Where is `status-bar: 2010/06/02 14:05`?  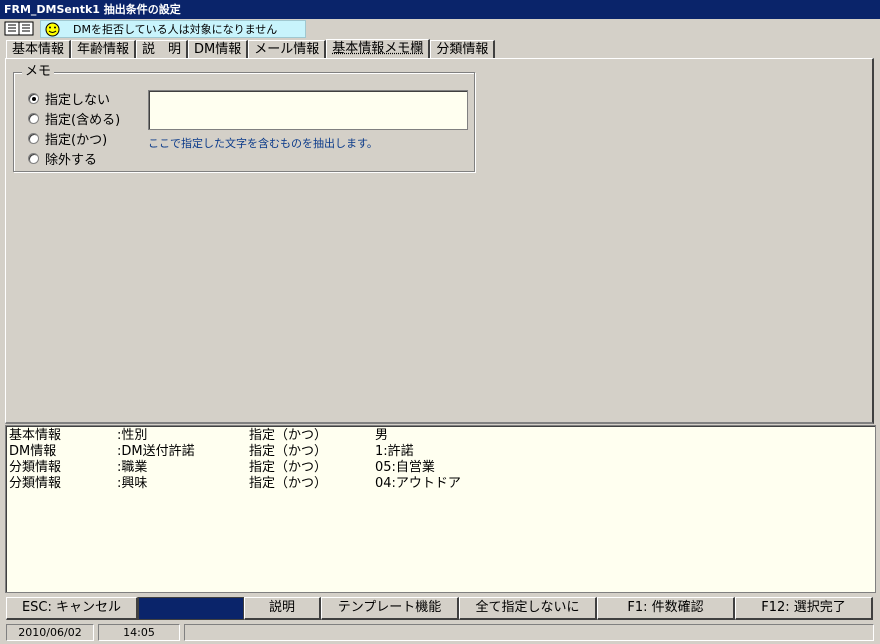
status-bar: 2010/06/02 14:05 is located at coordinates (440, 634).